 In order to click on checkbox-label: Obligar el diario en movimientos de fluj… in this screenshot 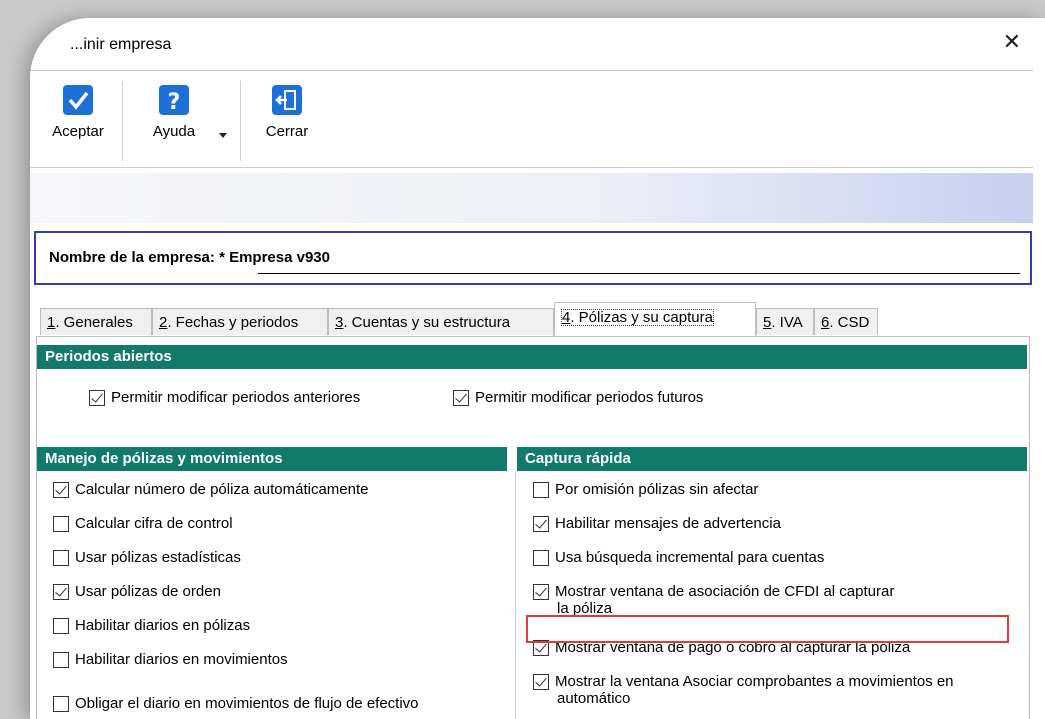, I will do `click(247, 703)`.